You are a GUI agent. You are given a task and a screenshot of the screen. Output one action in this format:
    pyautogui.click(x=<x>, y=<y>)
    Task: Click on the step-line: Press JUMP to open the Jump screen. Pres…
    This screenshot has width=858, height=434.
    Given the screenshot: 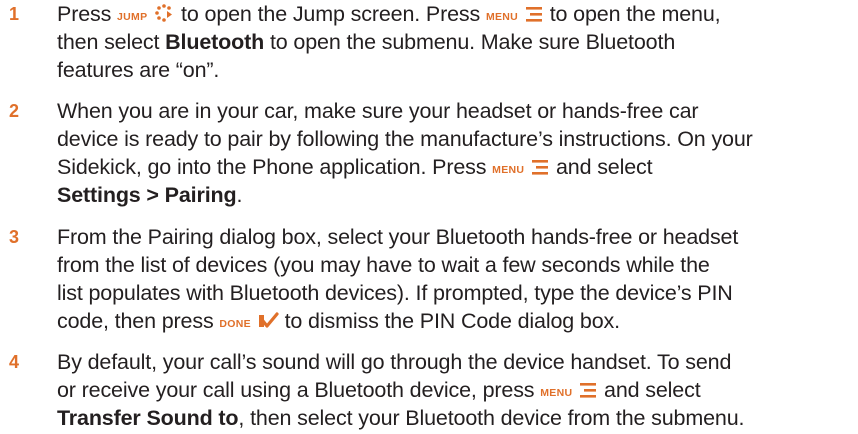 What is the action you would take?
    pyautogui.click(x=457, y=14)
    